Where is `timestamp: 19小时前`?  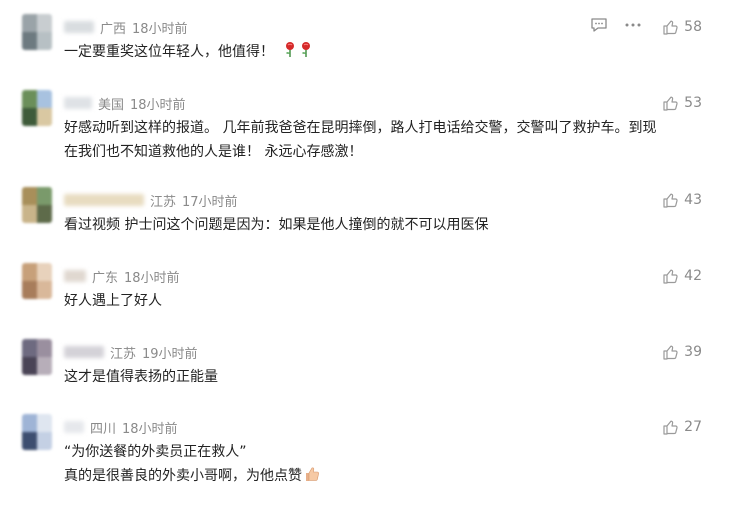
timestamp: 19小时前 is located at coordinates (170, 354).